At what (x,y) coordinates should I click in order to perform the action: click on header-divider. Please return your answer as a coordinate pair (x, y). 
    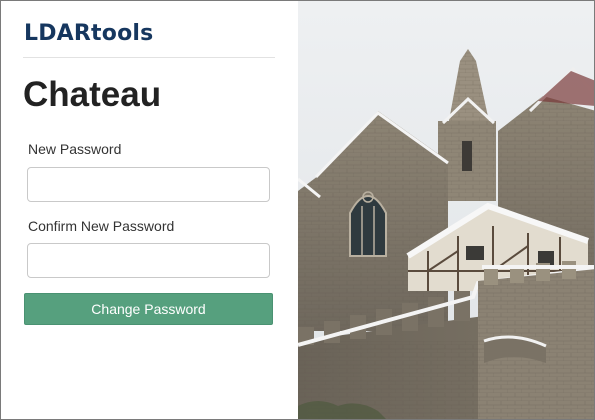
    Looking at the image, I should click on (149, 57).